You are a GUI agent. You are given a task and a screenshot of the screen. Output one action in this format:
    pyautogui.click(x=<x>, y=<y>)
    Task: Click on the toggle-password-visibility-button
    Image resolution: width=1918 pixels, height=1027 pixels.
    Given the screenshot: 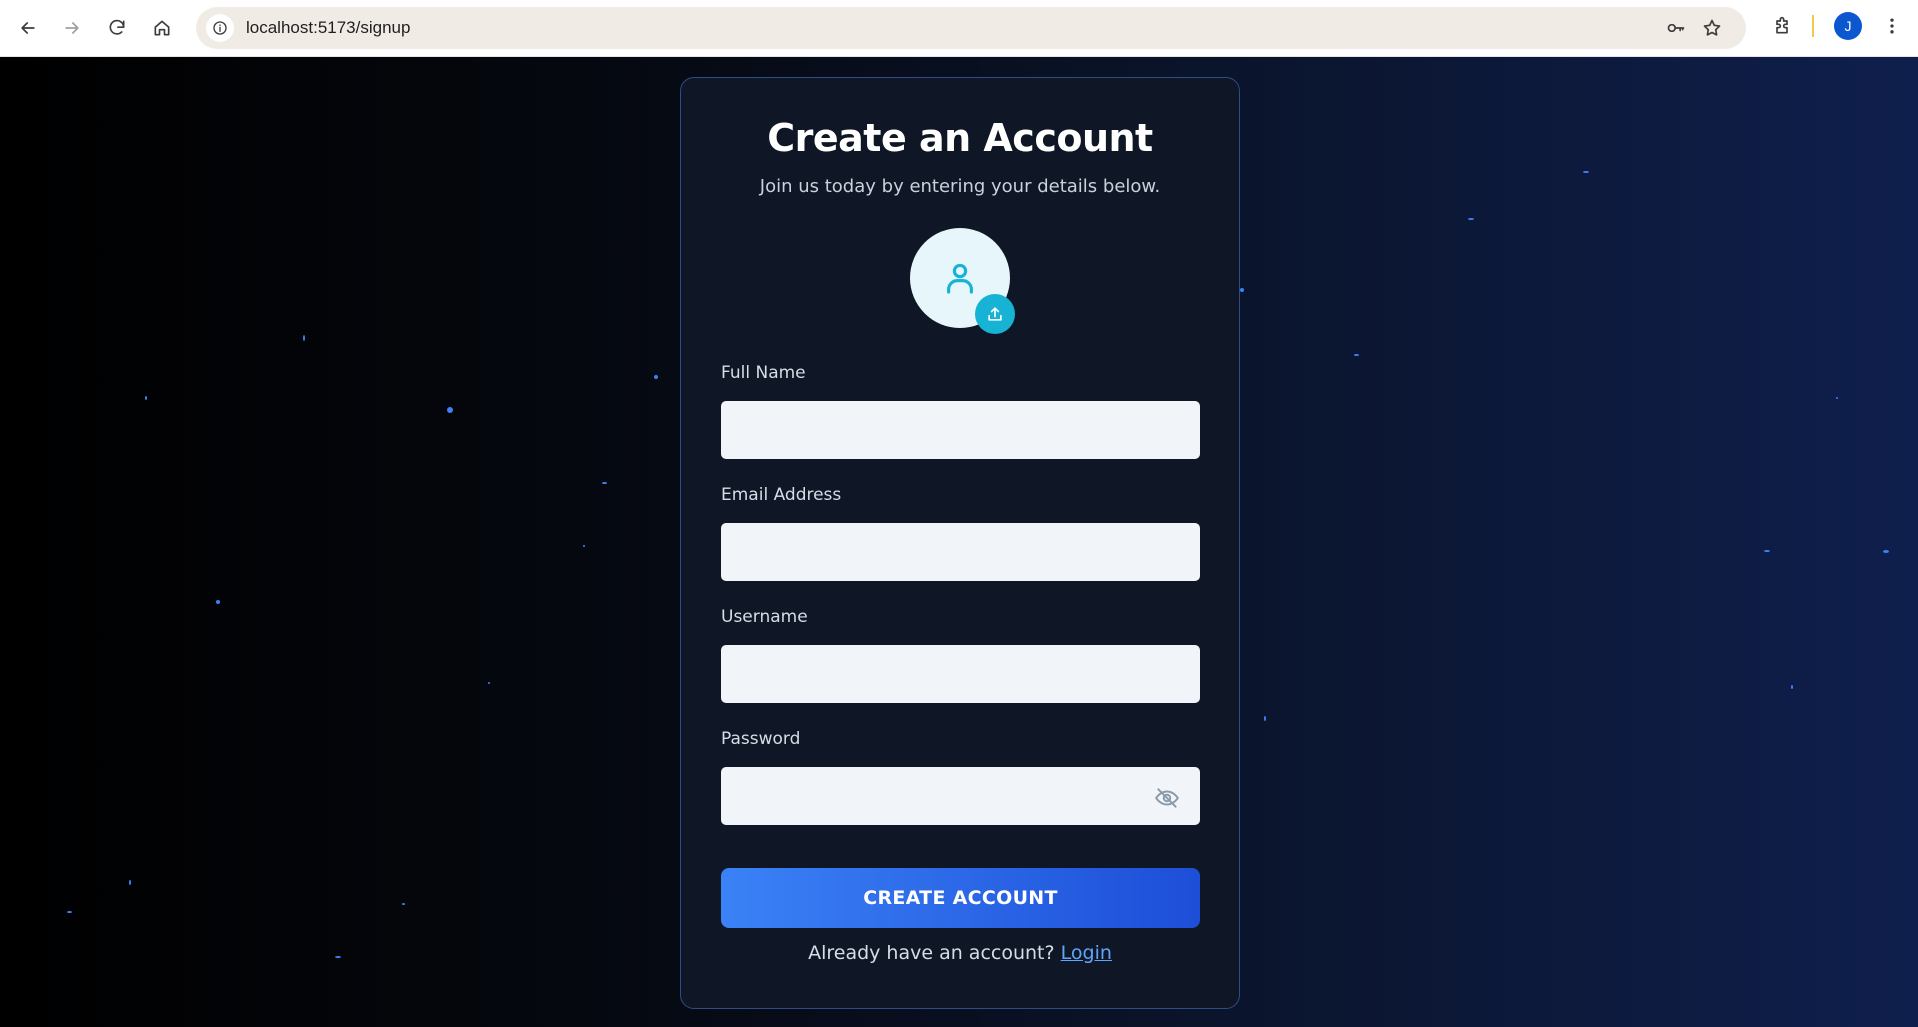 What is the action you would take?
    pyautogui.click(x=1167, y=798)
    